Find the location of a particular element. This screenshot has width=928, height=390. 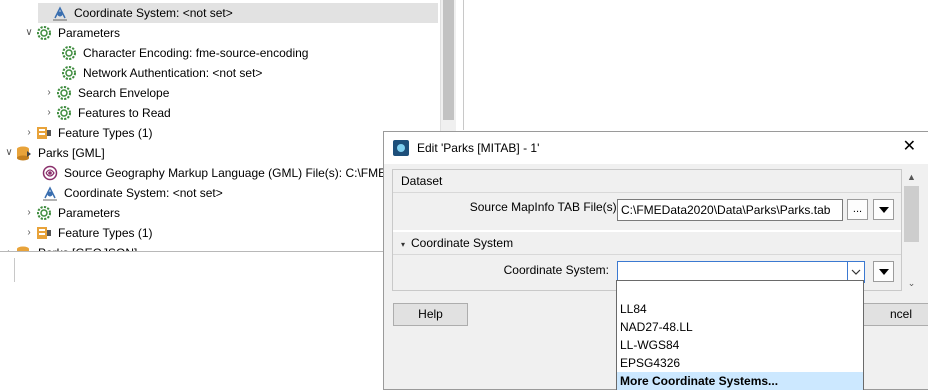

dialog-titlebar: Edit 'Parks [MITAB] - 1' ✕ is located at coordinates (656, 148).